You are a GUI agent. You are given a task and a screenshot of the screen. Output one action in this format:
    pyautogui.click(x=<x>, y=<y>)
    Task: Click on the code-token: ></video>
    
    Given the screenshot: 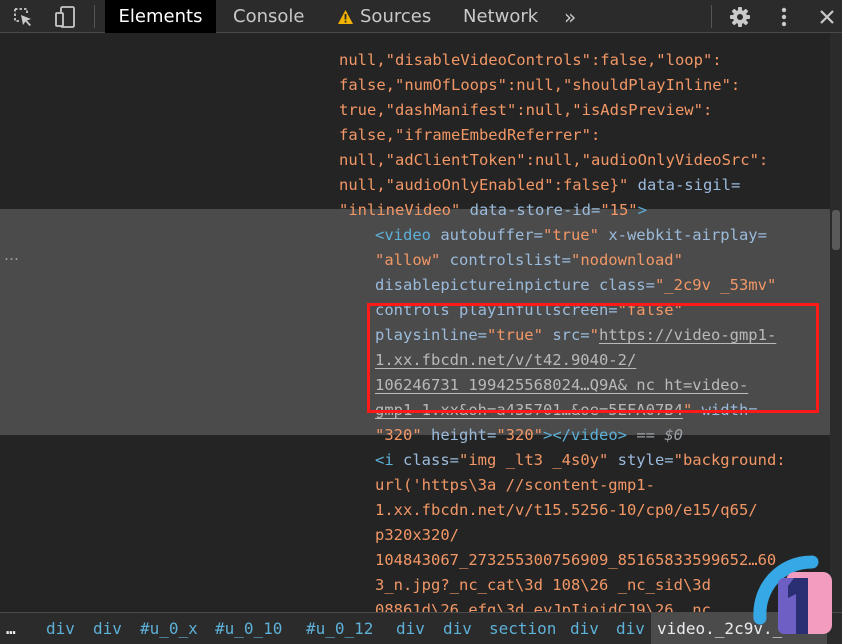 What is the action you would take?
    pyautogui.click(x=585, y=435)
    